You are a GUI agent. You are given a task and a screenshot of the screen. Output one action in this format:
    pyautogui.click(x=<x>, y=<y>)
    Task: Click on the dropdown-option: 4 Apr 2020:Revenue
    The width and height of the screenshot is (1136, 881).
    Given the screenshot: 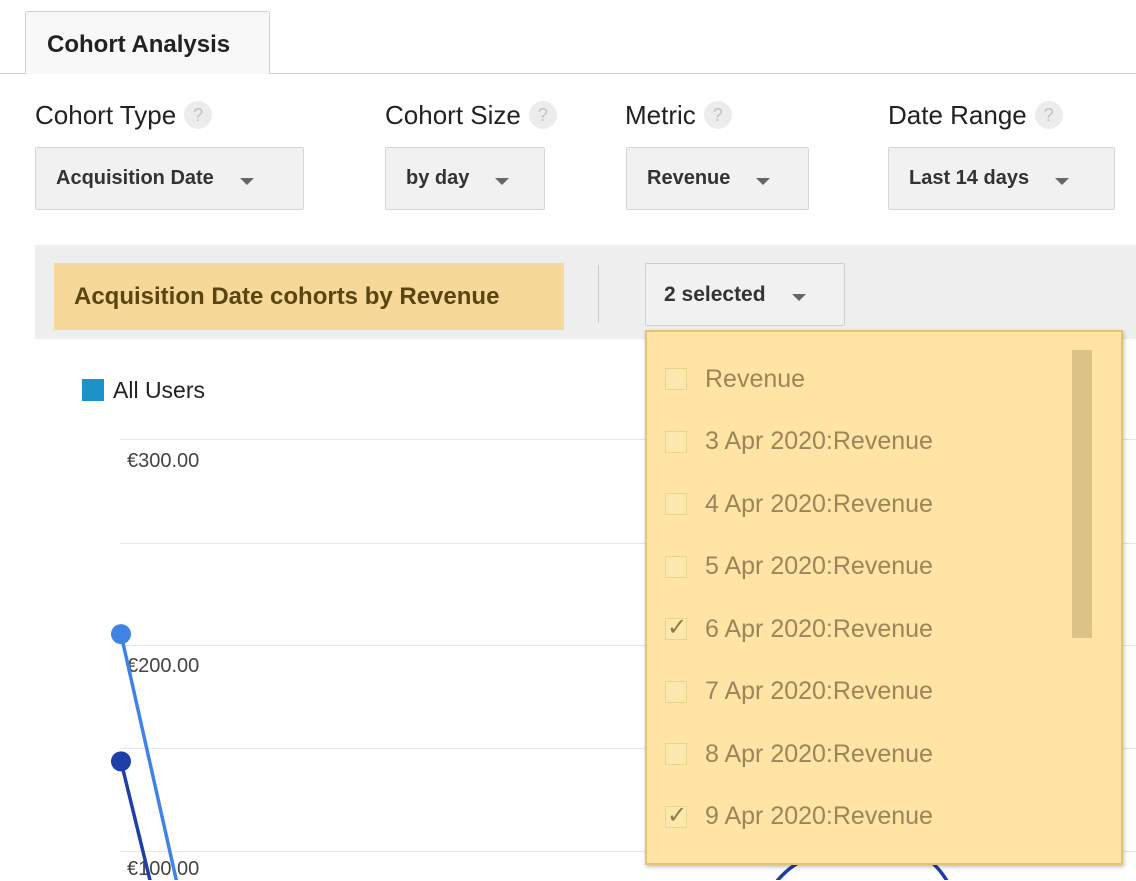 What is the action you would take?
    pyautogui.click(x=857, y=504)
    